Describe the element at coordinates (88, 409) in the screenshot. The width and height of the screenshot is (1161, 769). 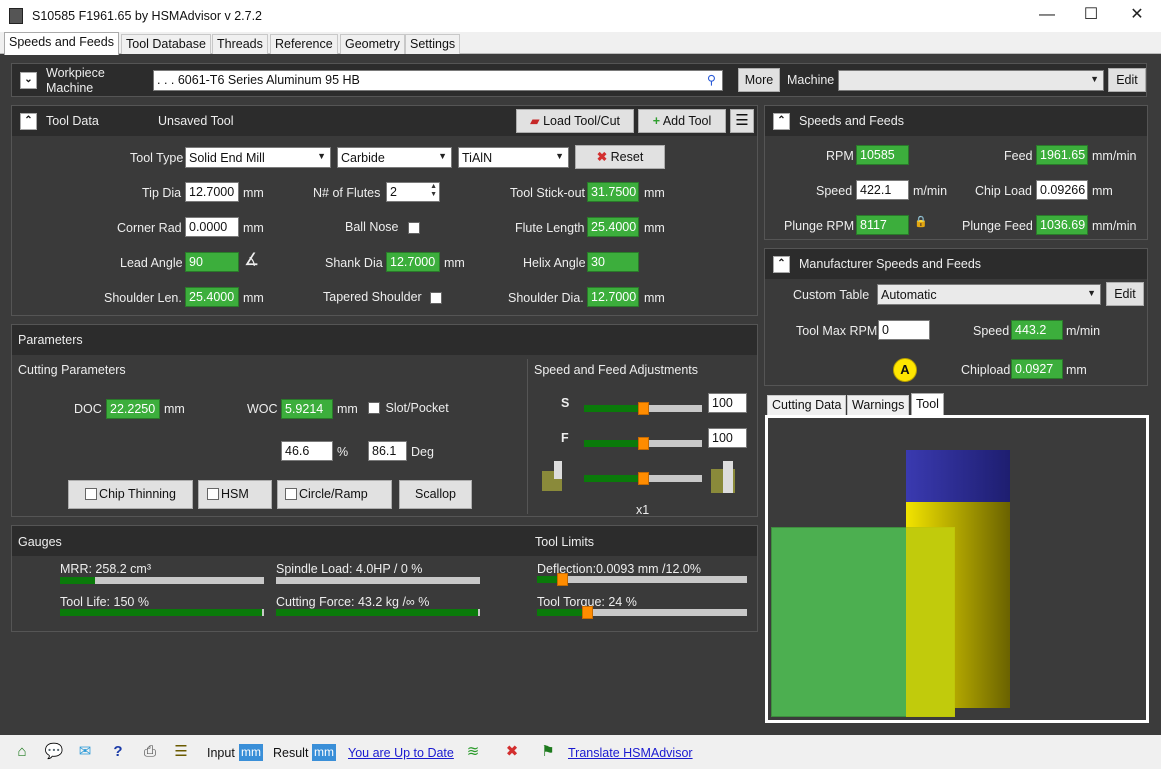
I see `doc-label: DOC` at that location.